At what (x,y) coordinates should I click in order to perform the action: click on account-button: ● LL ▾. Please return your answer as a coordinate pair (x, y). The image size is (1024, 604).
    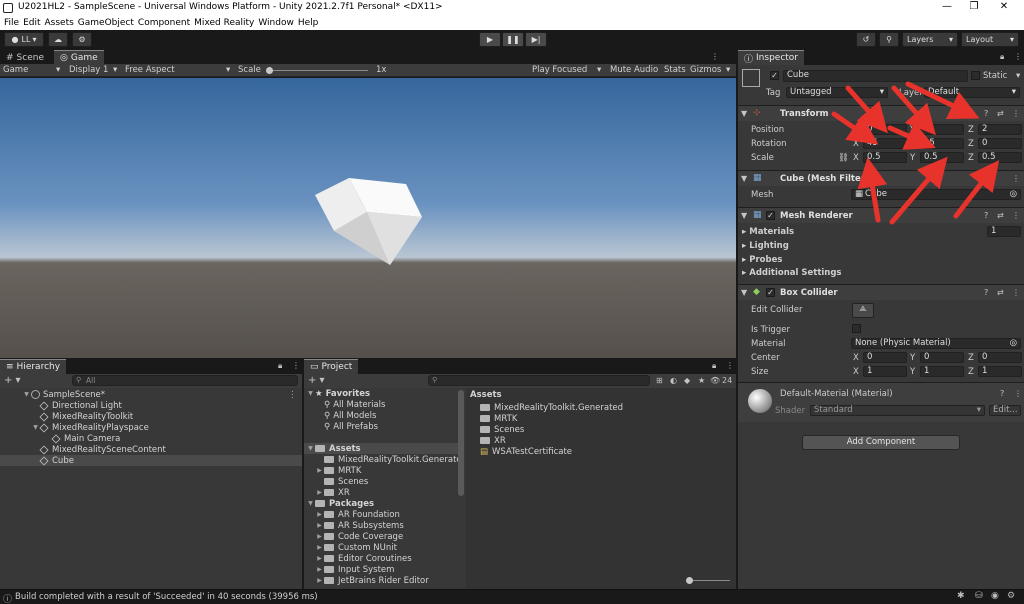
    Looking at the image, I should click on (24, 39).